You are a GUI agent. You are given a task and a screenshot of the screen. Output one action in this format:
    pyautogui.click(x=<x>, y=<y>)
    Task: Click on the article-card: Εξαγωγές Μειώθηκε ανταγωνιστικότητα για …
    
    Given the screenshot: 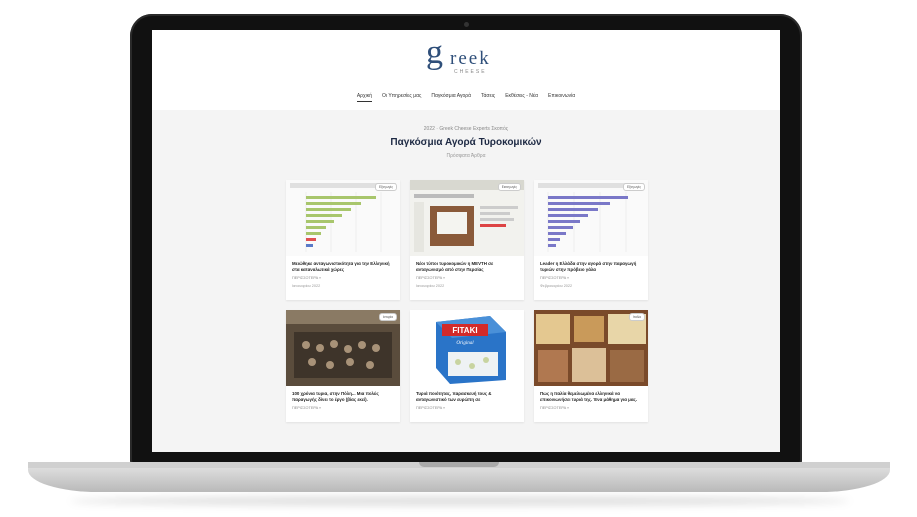 What is the action you would take?
    pyautogui.click(x=343, y=240)
    